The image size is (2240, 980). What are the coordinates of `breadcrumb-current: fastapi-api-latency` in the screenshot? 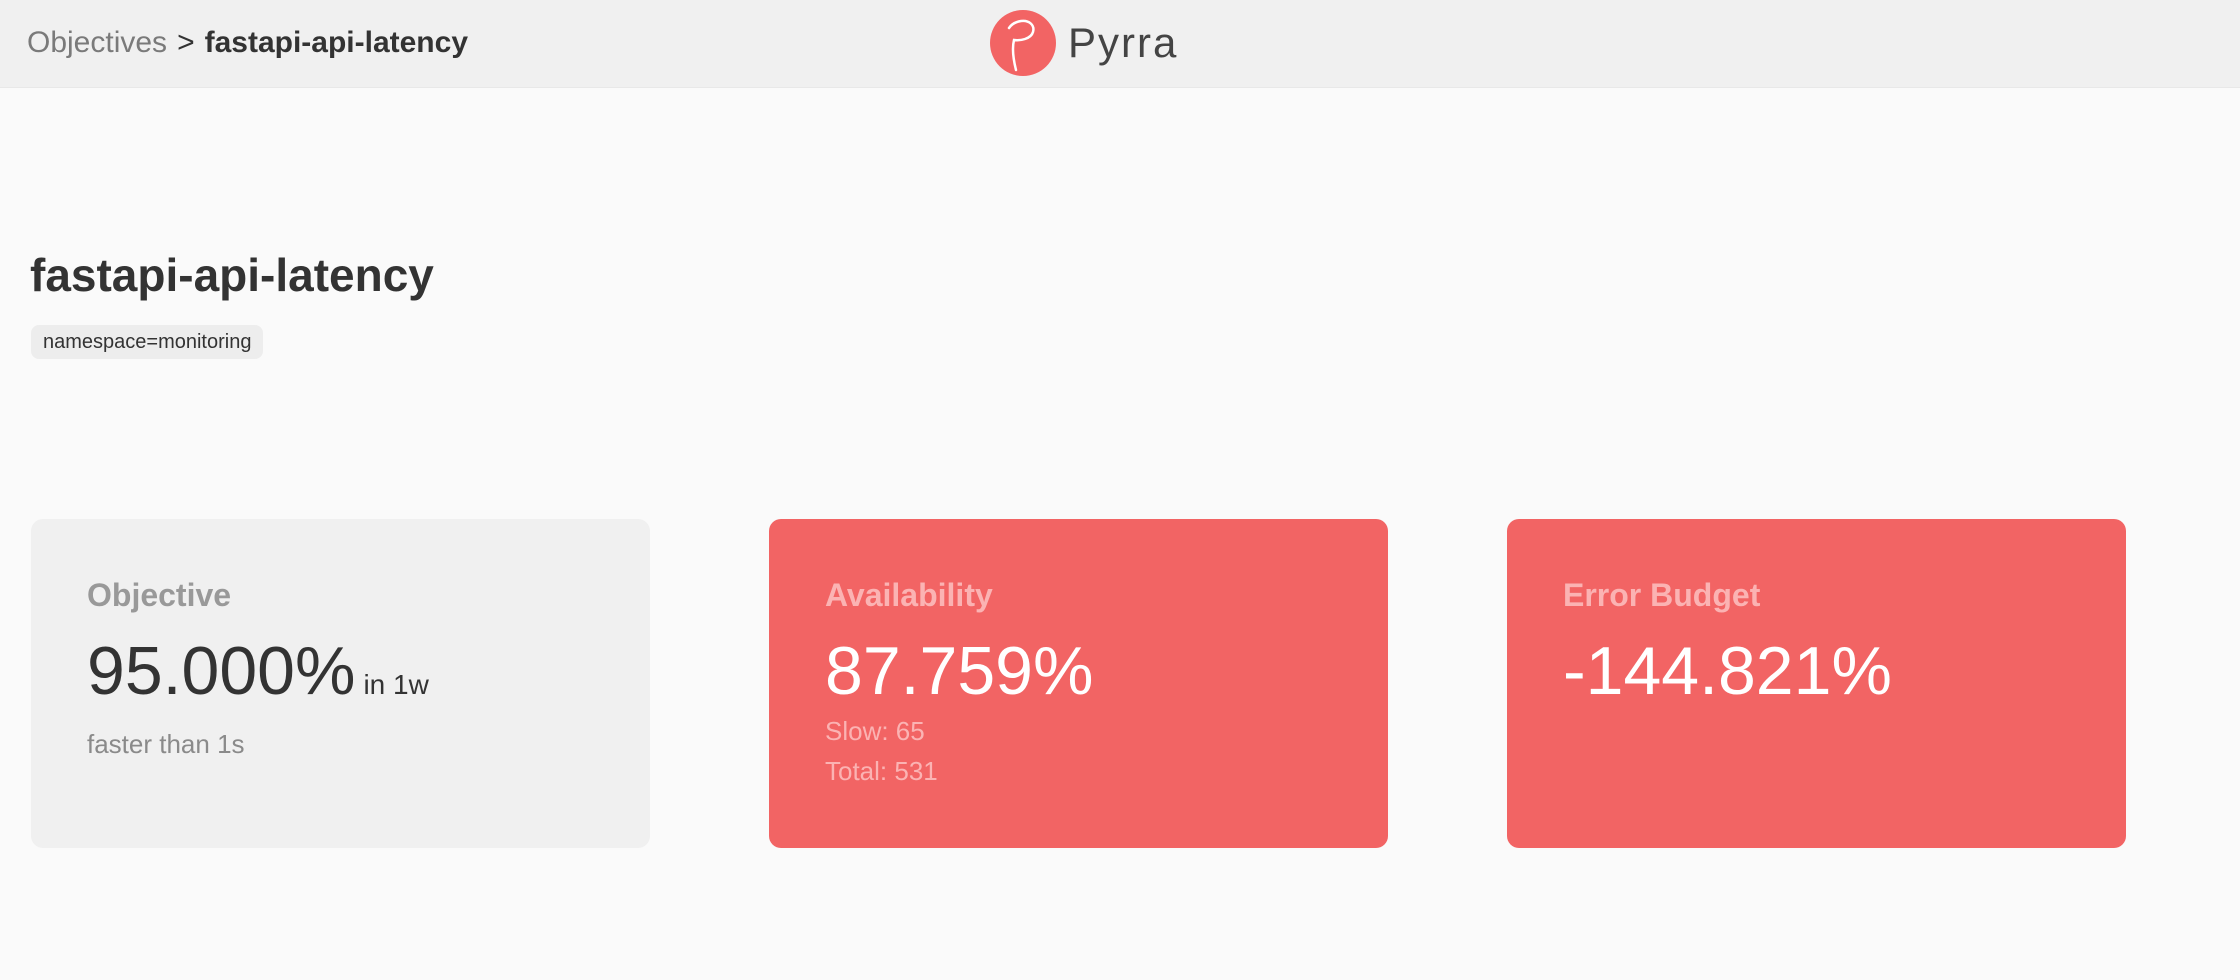 It's located at (336, 42).